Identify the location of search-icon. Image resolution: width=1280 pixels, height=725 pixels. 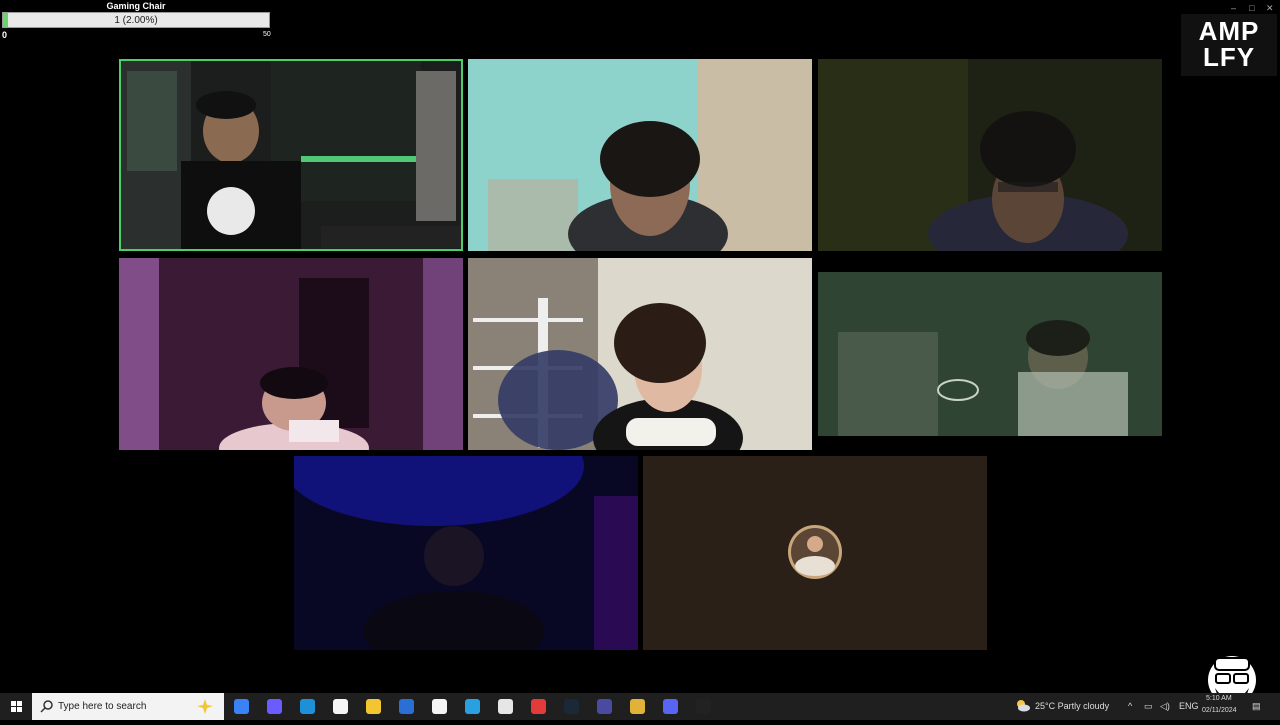
(46, 706).